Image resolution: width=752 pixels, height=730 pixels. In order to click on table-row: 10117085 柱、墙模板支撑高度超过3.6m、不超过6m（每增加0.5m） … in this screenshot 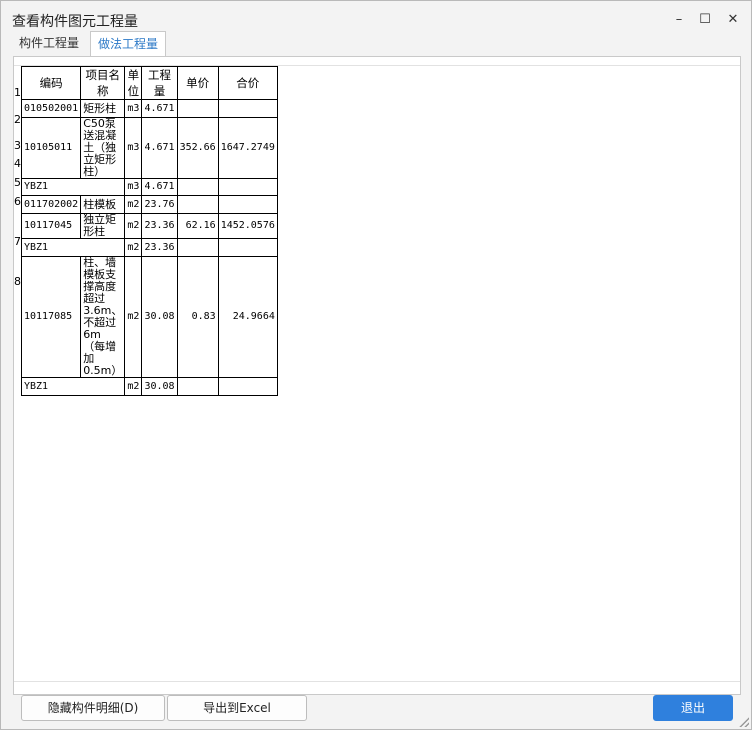, I will do `click(149, 317)`.